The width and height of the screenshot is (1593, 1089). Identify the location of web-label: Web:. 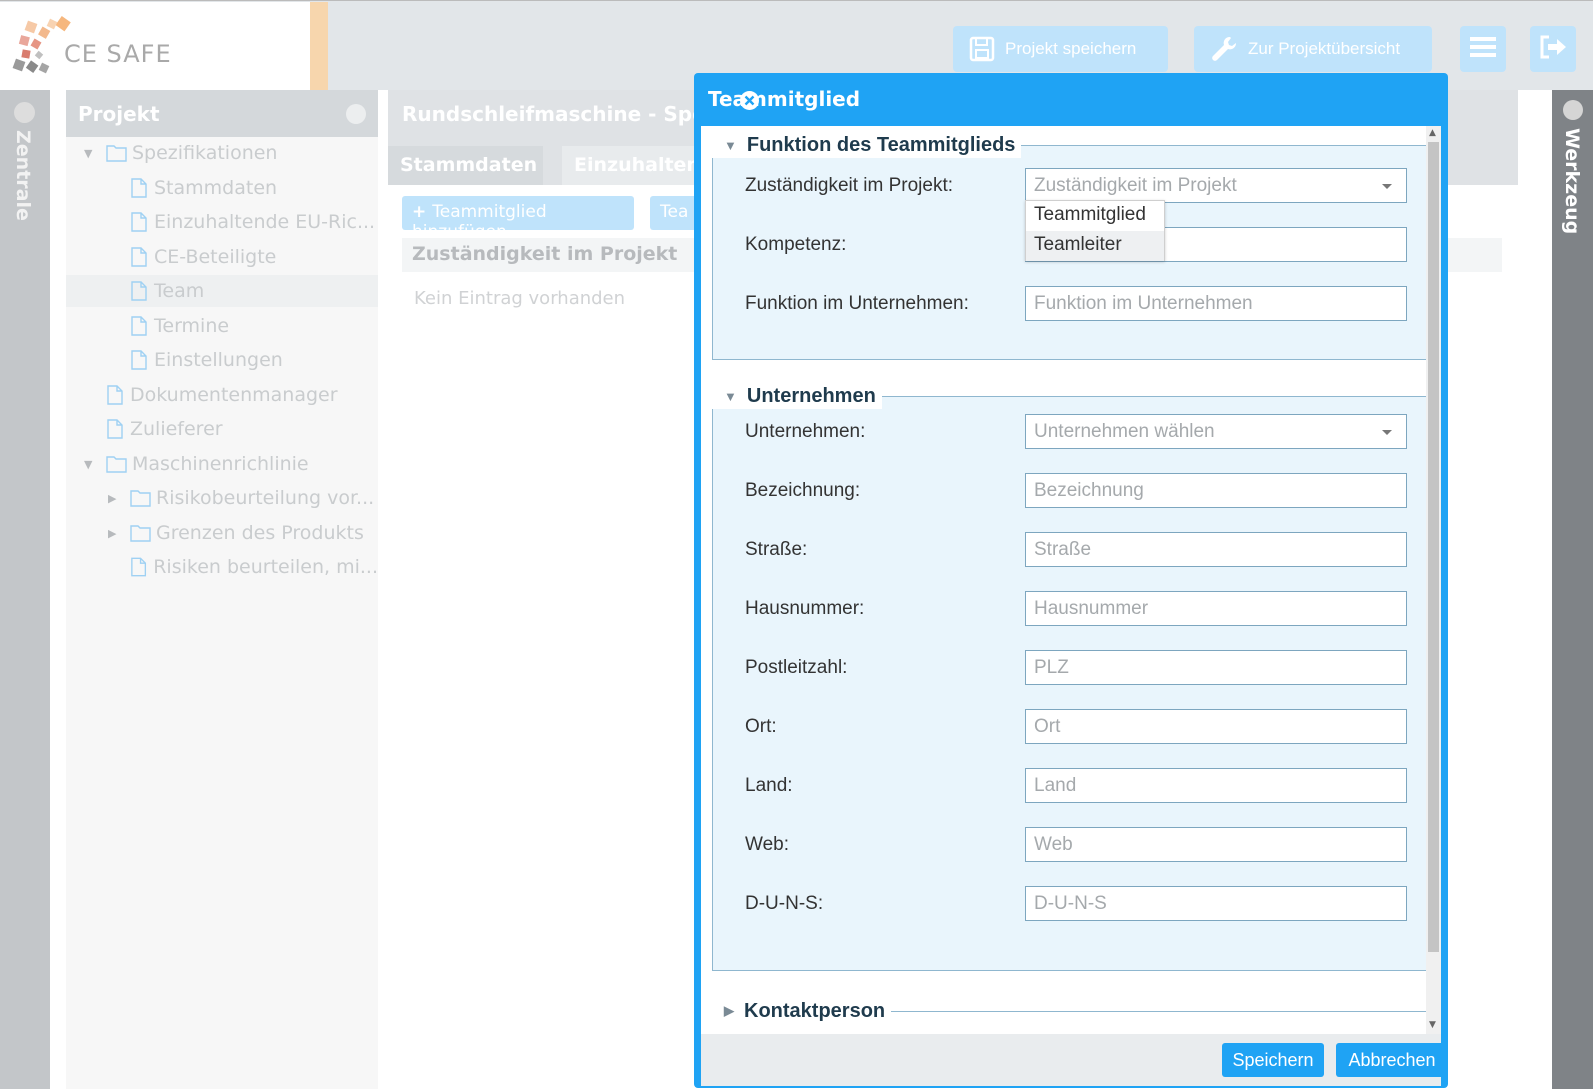
(767, 844).